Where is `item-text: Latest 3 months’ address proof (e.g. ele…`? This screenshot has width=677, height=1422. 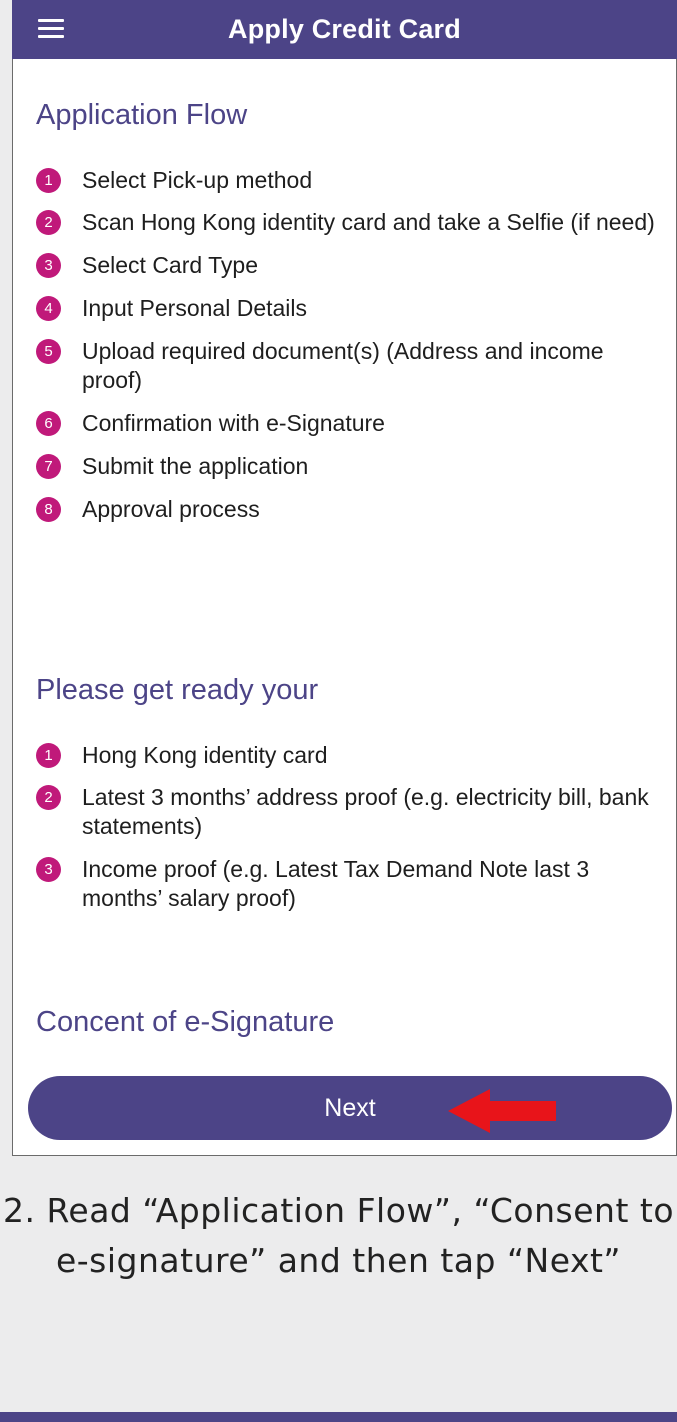
item-text: Latest 3 months’ address proof (e.g. ele… is located at coordinates (365, 811).